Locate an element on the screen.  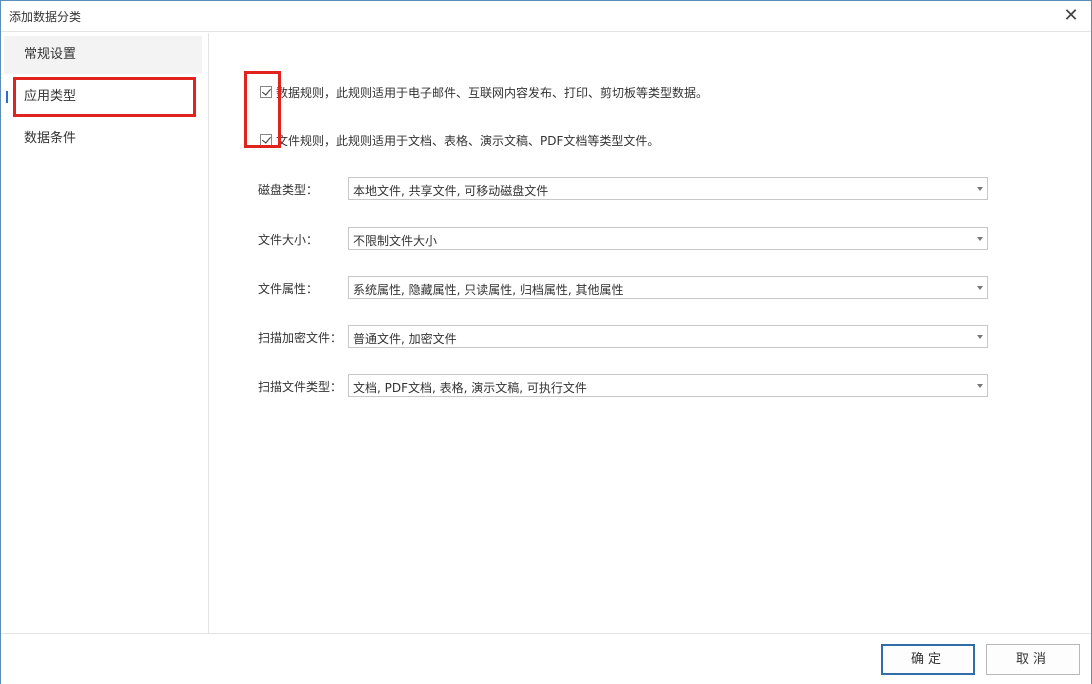
file-size-select: 不限制文件大小 is located at coordinates (668, 238).